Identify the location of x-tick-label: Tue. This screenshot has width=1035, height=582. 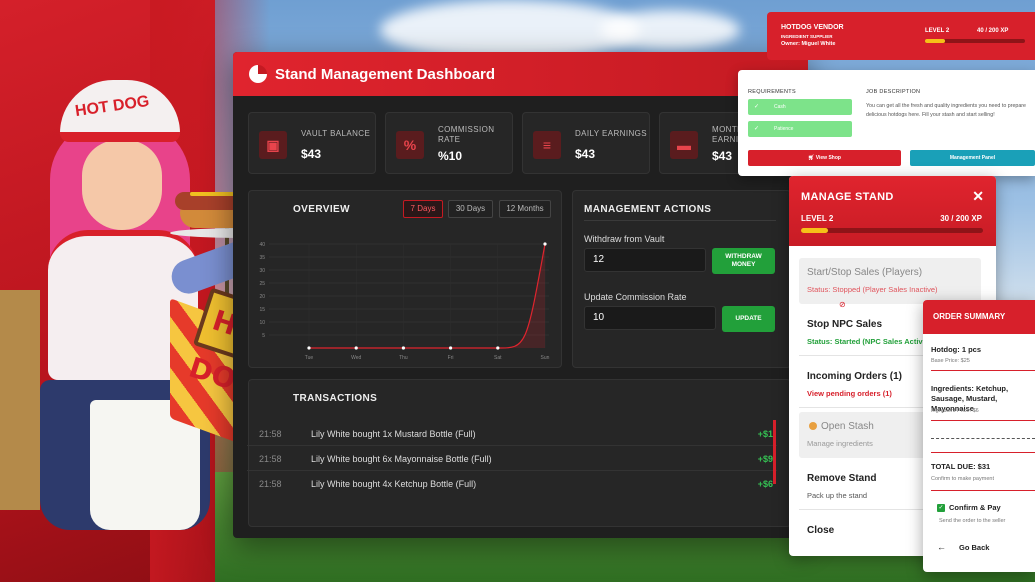
(309, 358).